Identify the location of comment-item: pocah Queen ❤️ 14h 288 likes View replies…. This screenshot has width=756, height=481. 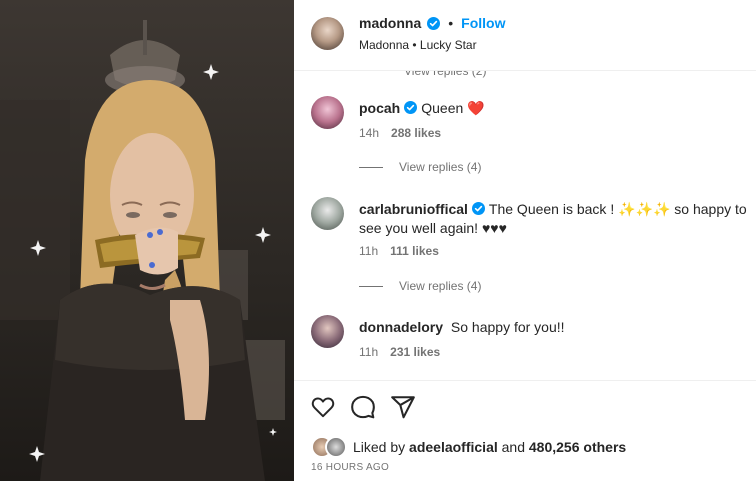
(531, 136).